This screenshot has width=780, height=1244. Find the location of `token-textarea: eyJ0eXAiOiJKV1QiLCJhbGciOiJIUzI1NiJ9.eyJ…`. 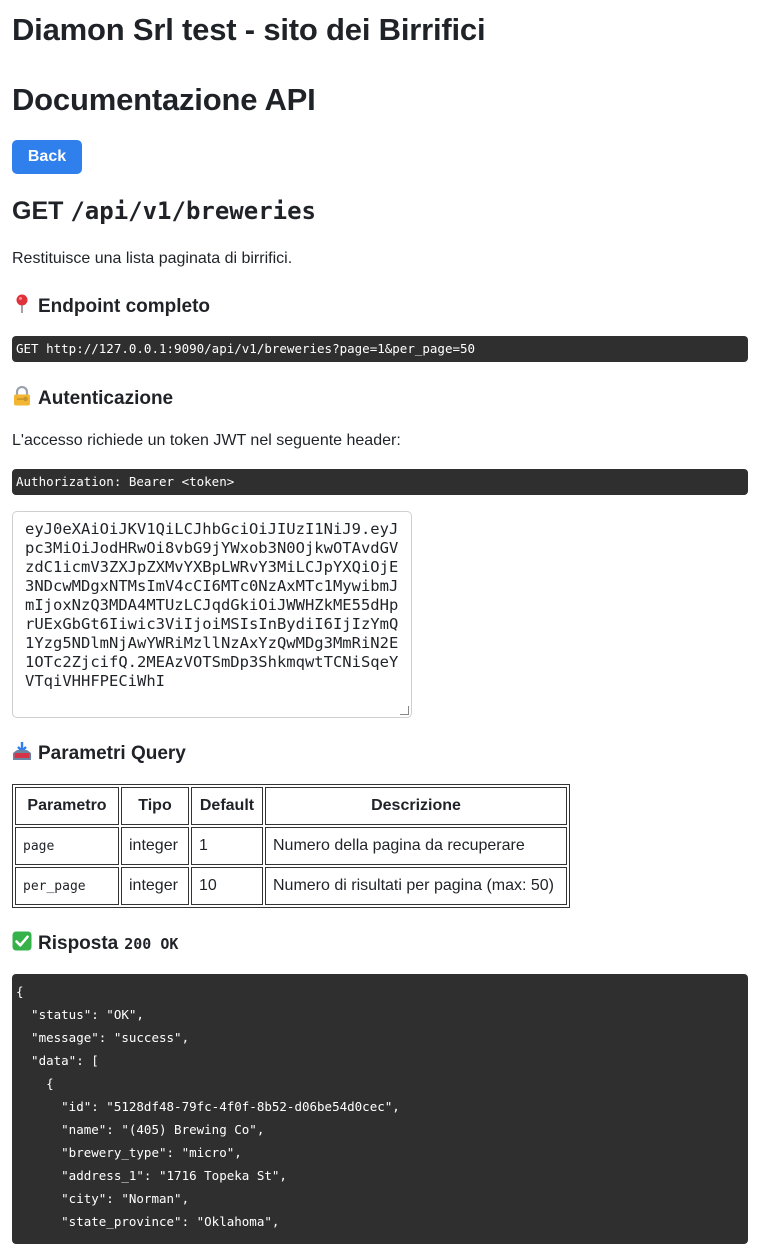

token-textarea: eyJ0eXAiOiJKV1QiLCJhbGciOiJIUzI1NiJ9.eyJ… is located at coordinates (212, 614).